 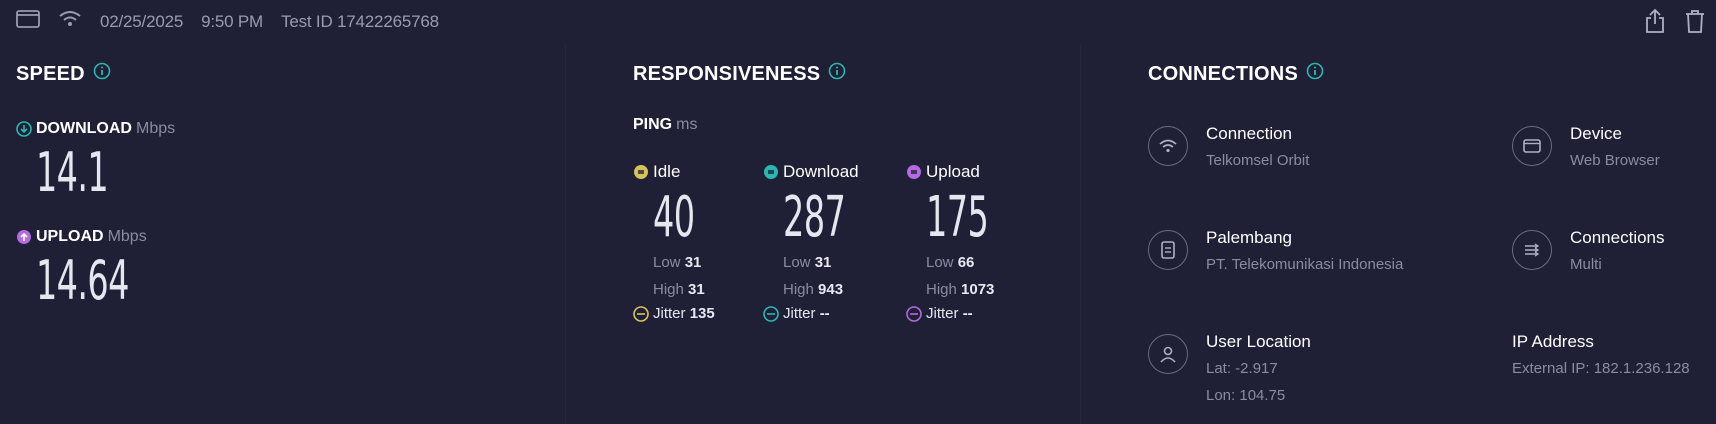 What do you see at coordinates (1228, 146) in the screenshot?
I see `connection-info: Connection Telkomsel Orbit` at bounding box center [1228, 146].